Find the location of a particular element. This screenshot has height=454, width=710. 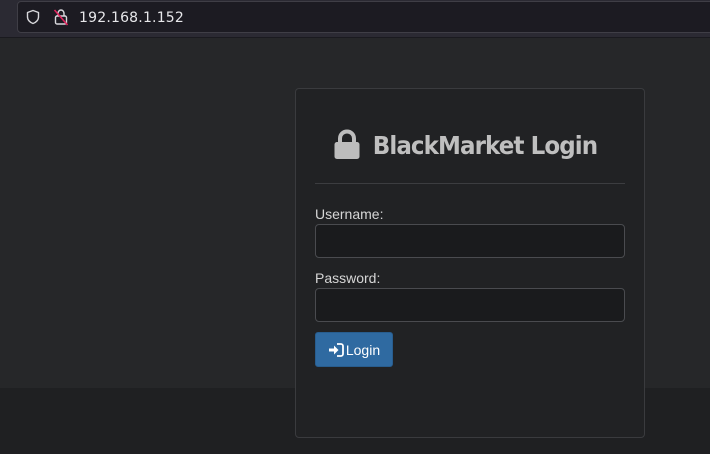

browser-toolbar: 192.168.1.152 is located at coordinates (355, 19).